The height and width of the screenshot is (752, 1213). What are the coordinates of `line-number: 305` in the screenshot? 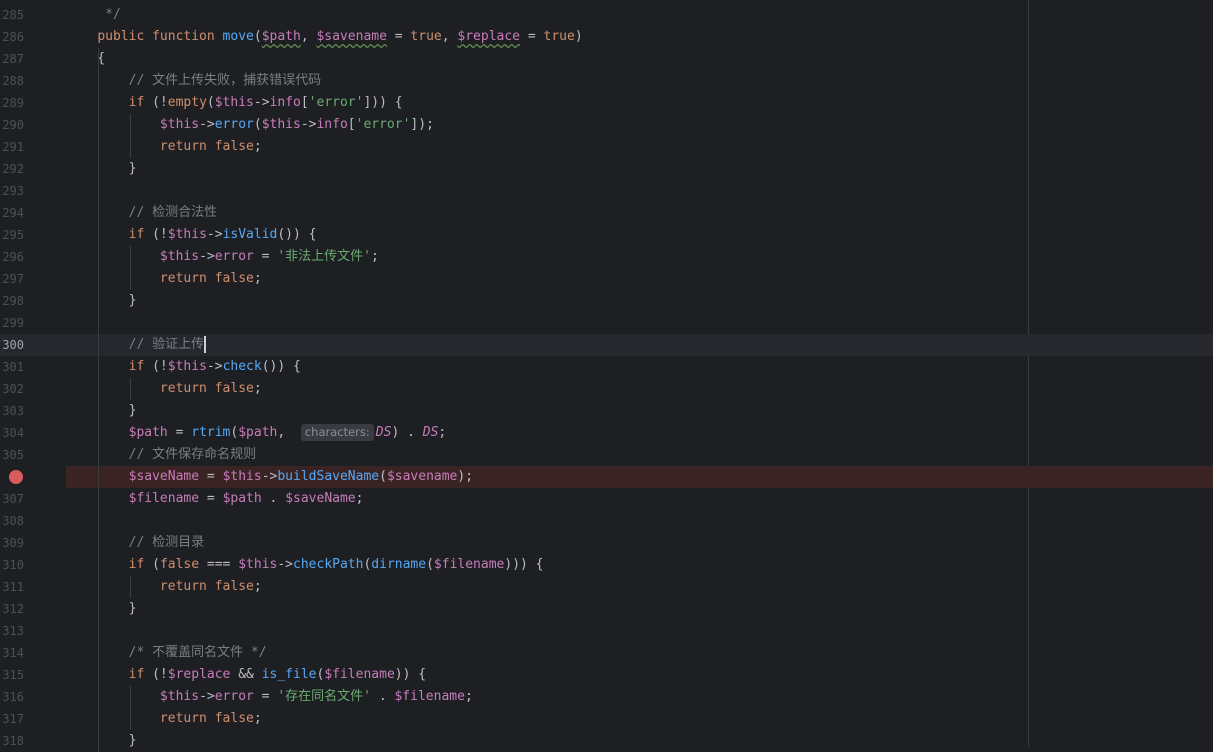 It's located at (12, 455).